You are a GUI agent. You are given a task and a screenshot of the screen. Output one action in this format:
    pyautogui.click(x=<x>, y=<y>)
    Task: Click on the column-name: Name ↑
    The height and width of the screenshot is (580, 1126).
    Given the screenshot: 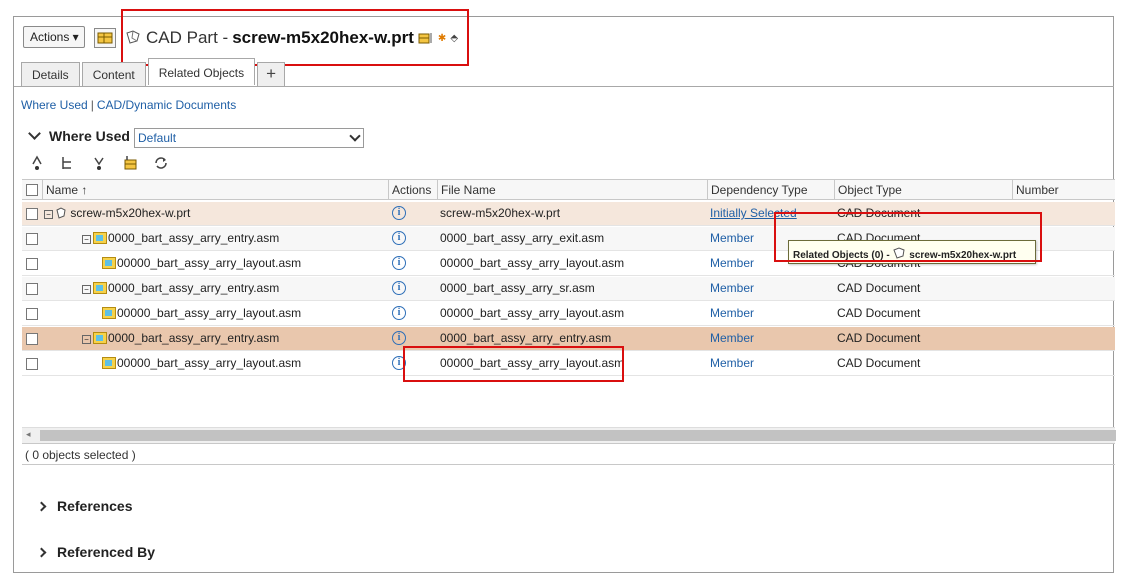 What is the action you would take?
    pyautogui.click(x=215, y=190)
    